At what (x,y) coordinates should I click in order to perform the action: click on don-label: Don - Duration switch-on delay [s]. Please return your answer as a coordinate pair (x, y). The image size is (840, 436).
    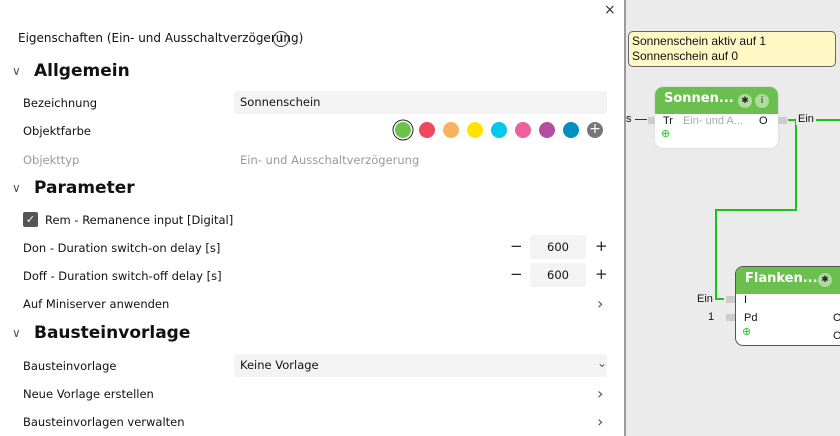
    Looking at the image, I should click on (122, 248).